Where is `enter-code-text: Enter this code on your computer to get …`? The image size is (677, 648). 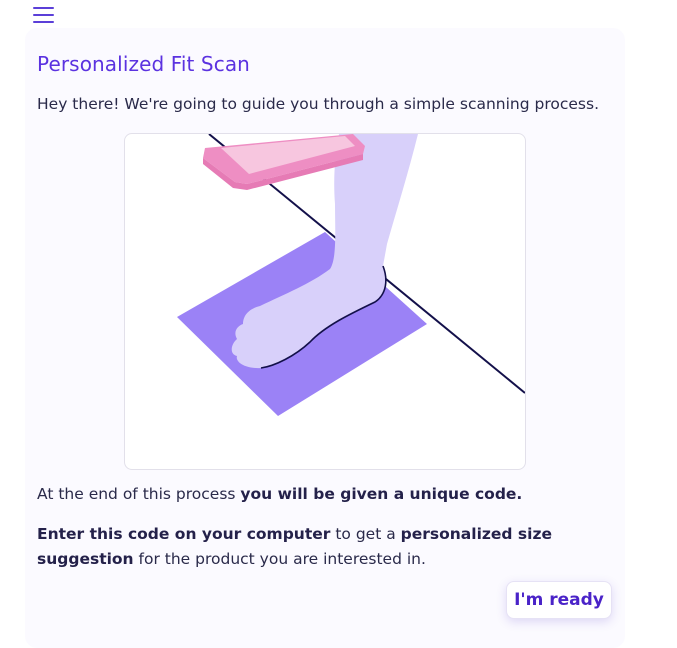 enter-code-text: Enter this code on your computer to get … is located at coordinates (332, 547).